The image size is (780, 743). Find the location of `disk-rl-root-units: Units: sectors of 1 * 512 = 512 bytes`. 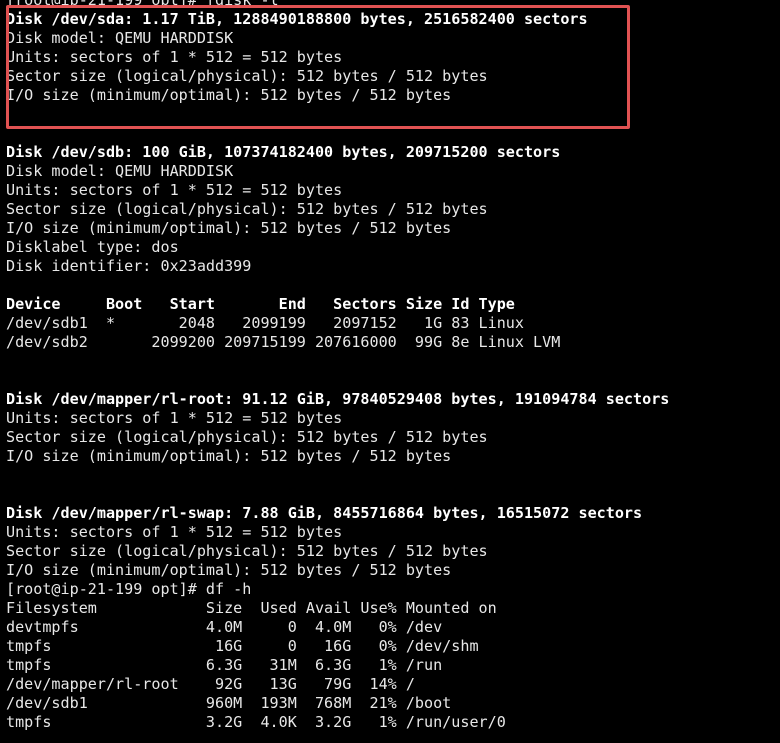

disk-rl-root-units: Units: sectors of 1 * 512 = 512 bytes is located at coordinates (174, 418).